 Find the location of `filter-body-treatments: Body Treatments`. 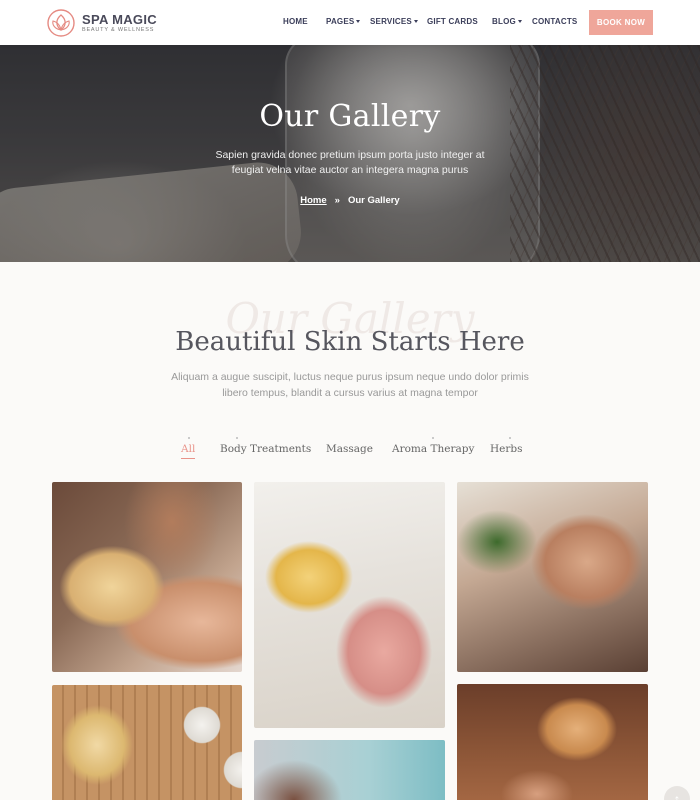

filter-body-treatments: Body Treatments is located at coordinates (265, 449).